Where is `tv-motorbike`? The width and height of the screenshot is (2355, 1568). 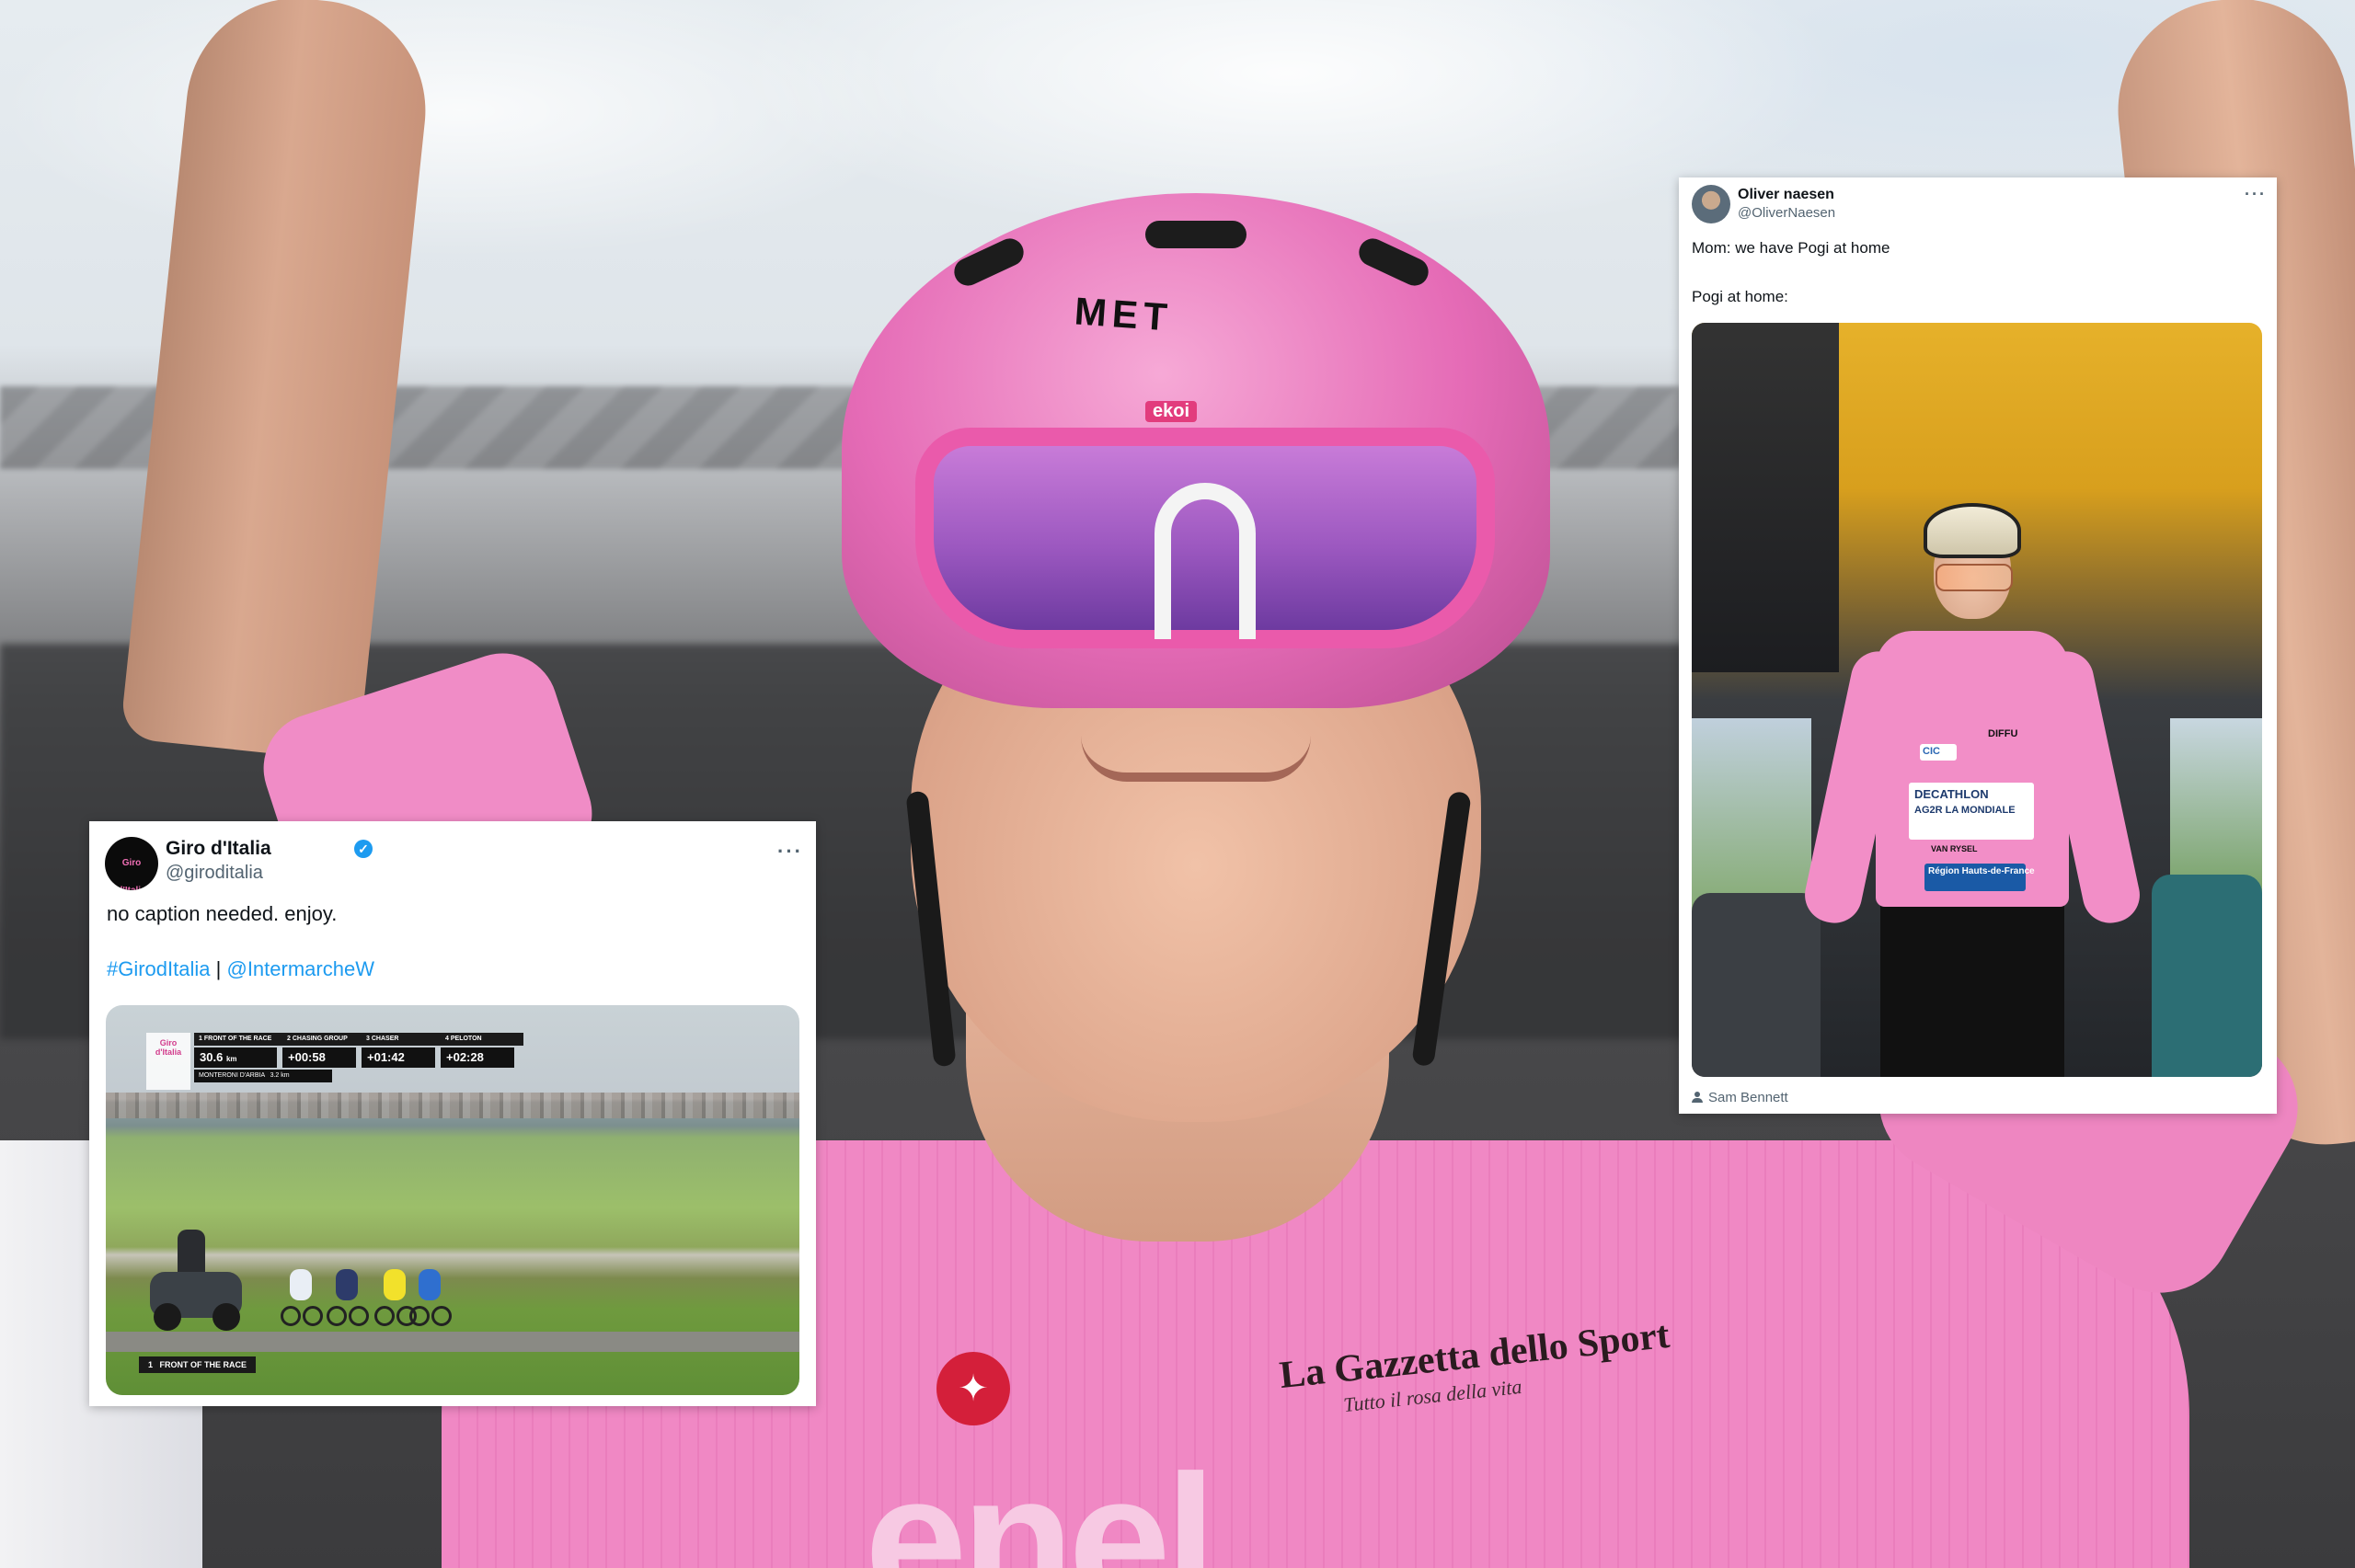
tv-motorbike is located at coordinates (196, 1280).